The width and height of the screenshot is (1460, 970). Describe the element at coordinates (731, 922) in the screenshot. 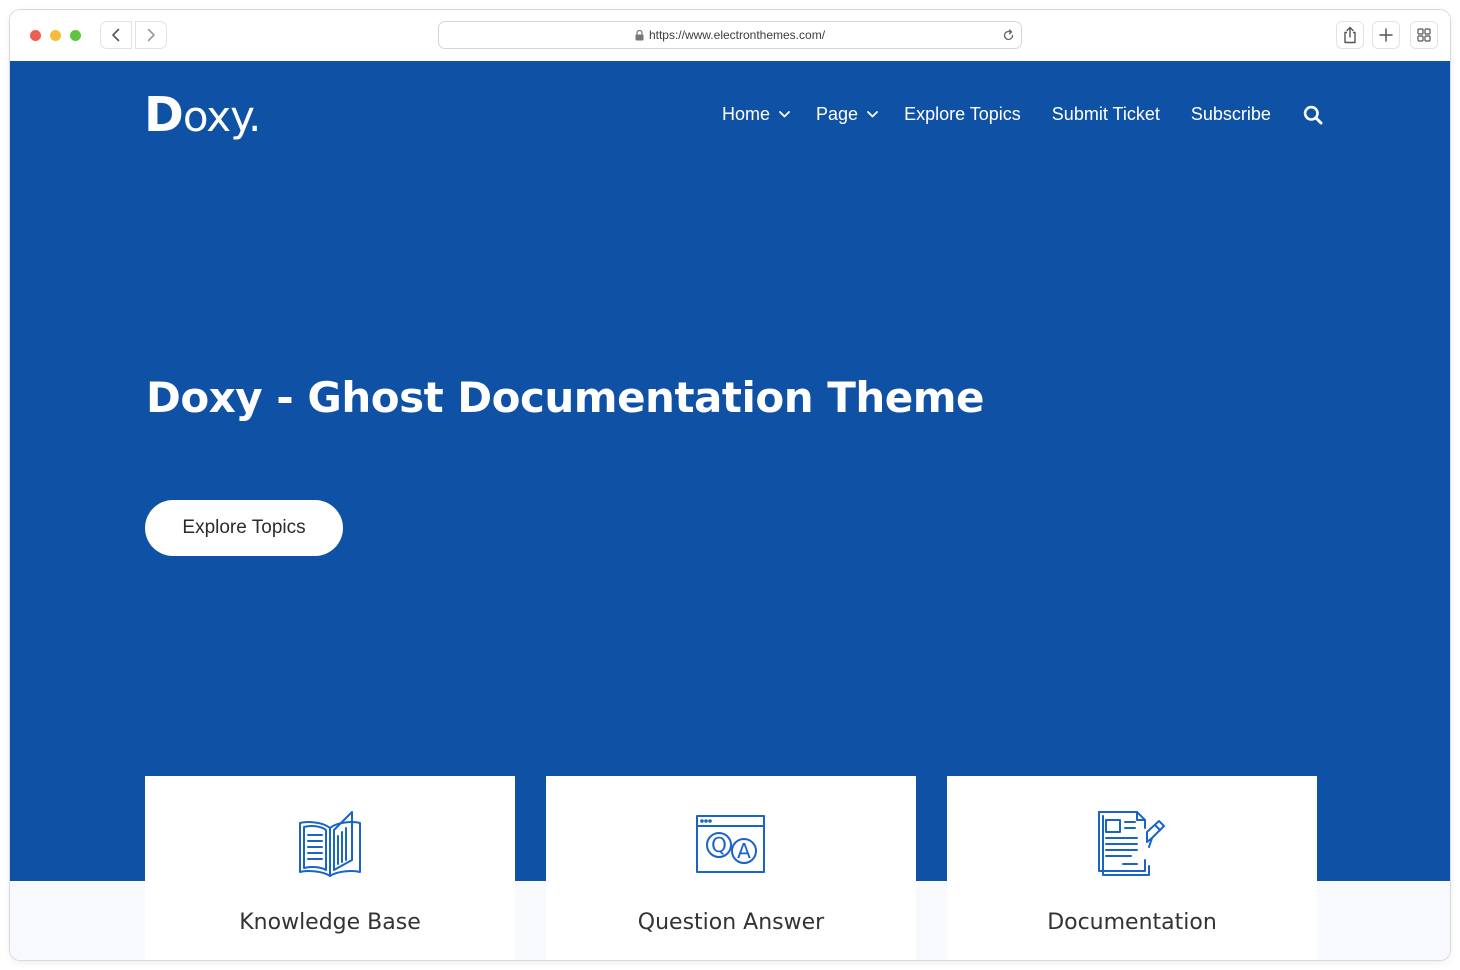

I see `card-title: Question Answer` at that location.